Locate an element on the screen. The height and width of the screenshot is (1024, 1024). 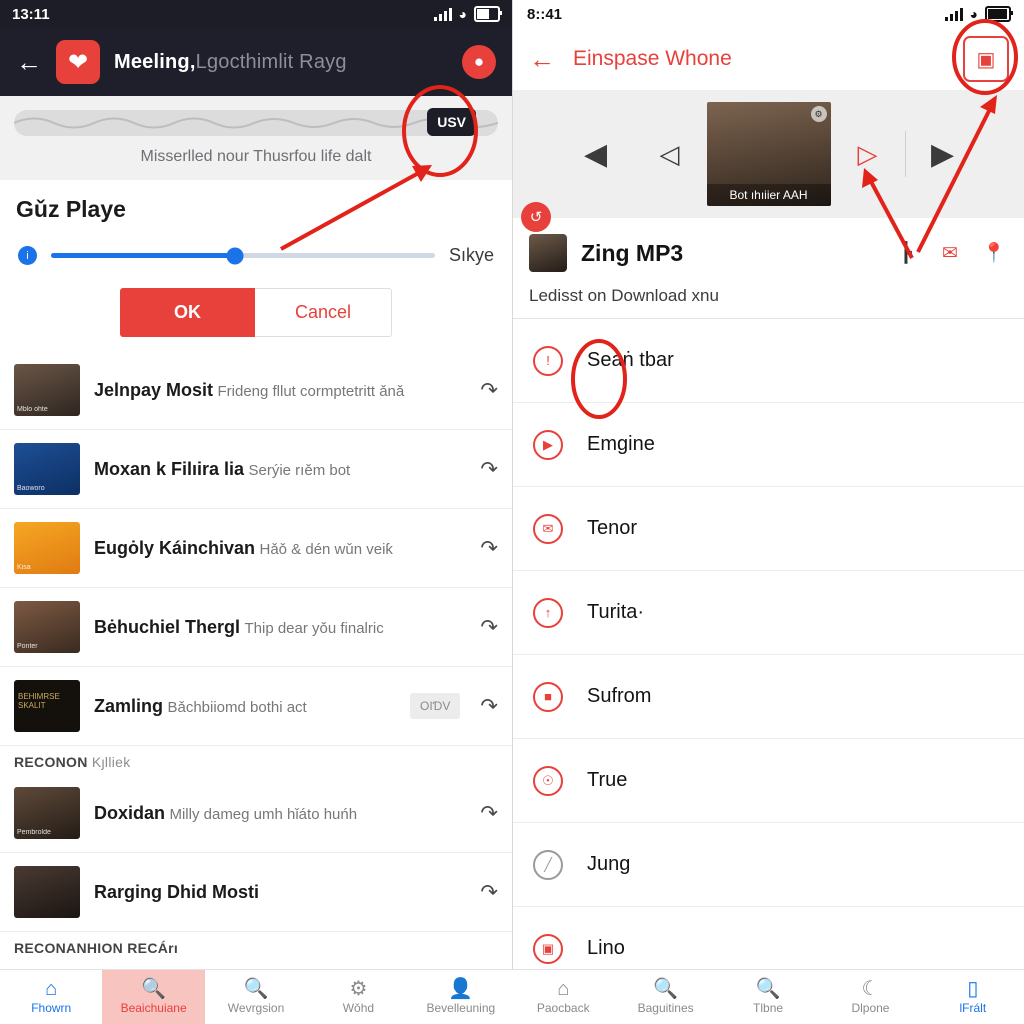
video-caption: Bot ıhıiier AAH is located at coordinates (768, 195).